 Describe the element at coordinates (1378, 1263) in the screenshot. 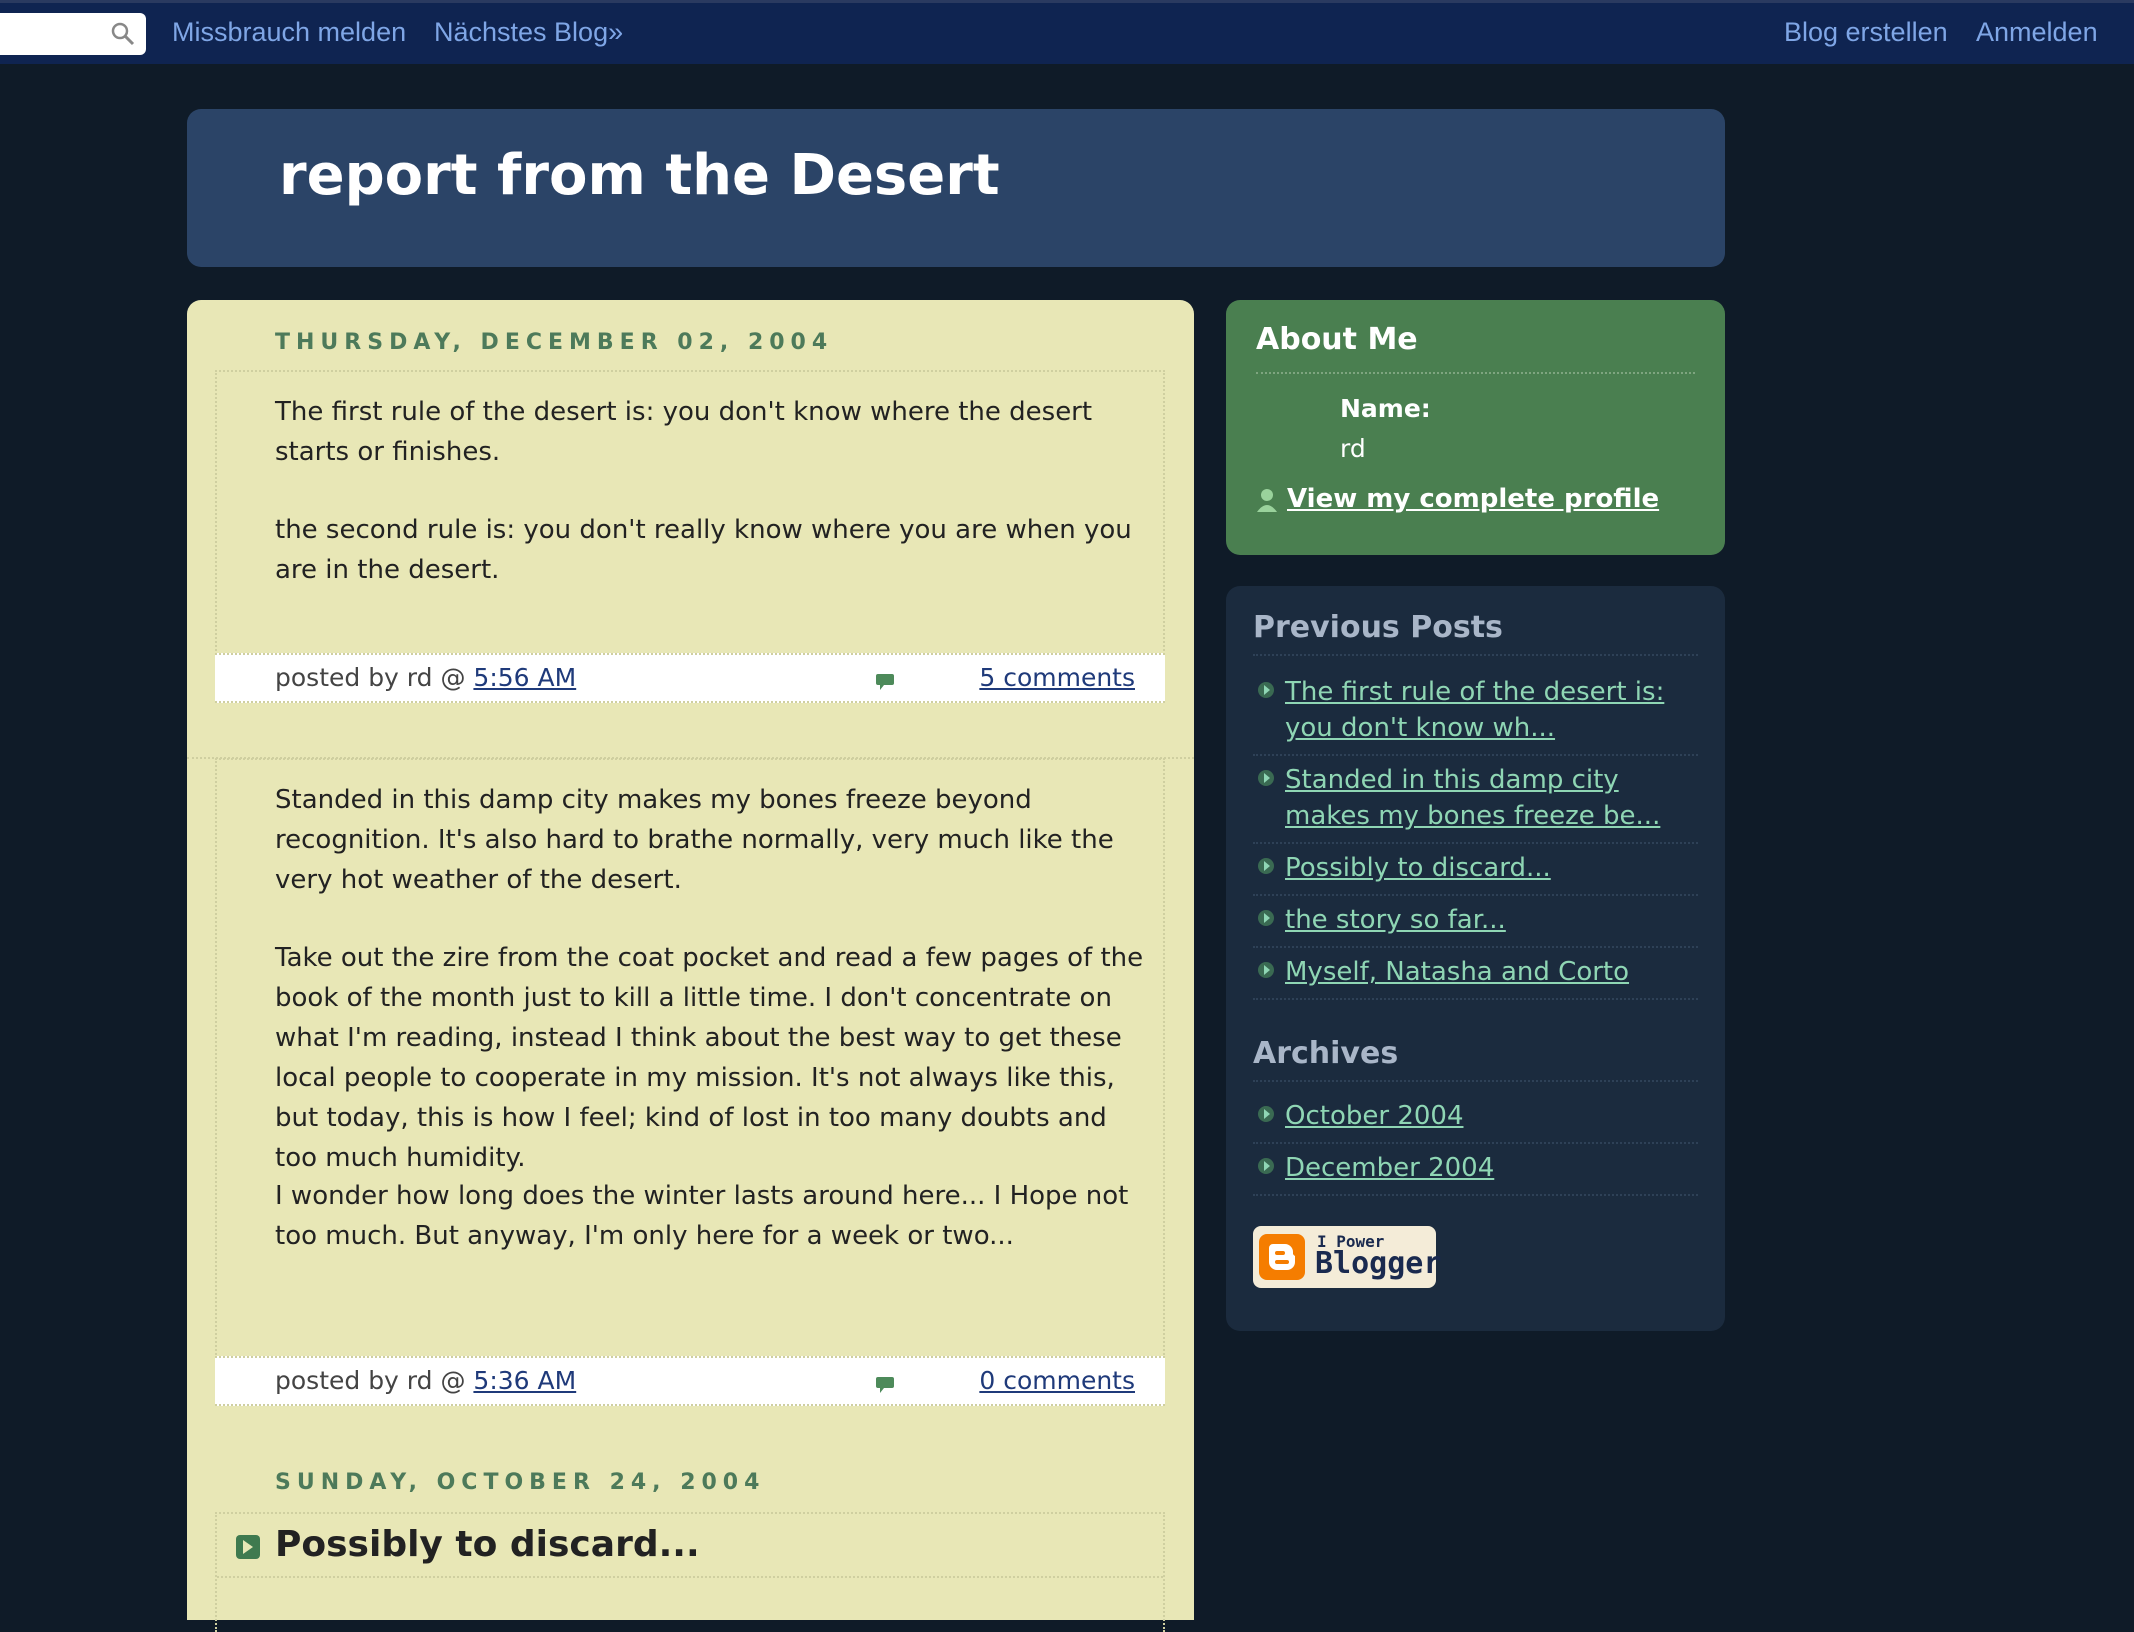

I see `badge-big-text: Blogger` at that location.